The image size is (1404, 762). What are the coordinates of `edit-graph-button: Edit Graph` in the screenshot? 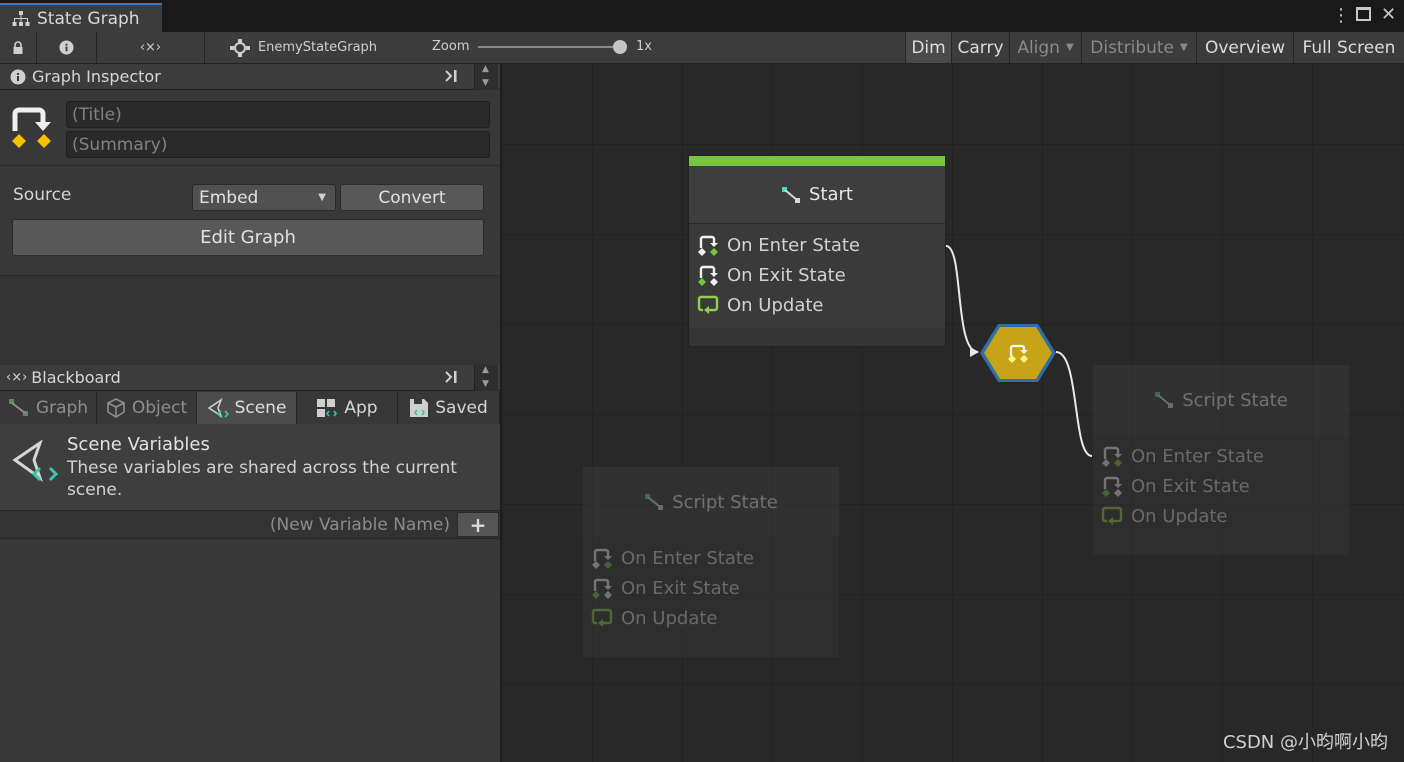 It's located at (248, 237).